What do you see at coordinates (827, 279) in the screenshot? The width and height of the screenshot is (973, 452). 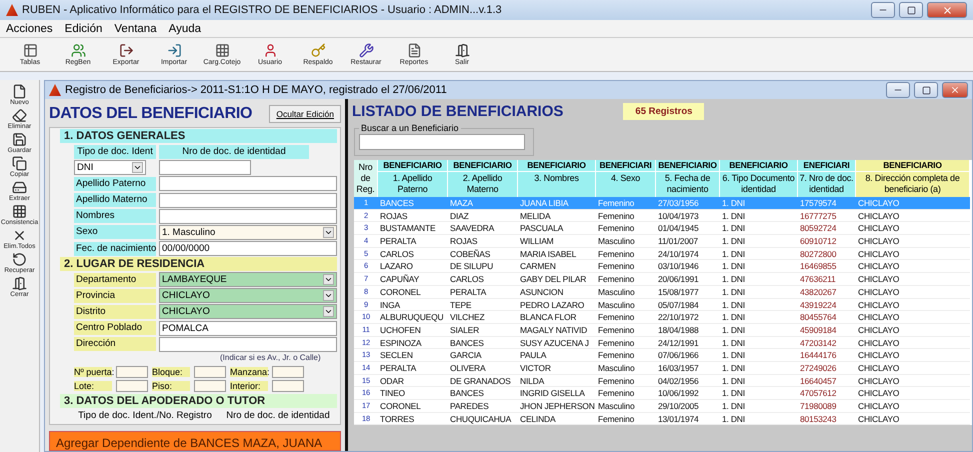 I see `table-cell: 47636211` at bounding box center [827, 279].